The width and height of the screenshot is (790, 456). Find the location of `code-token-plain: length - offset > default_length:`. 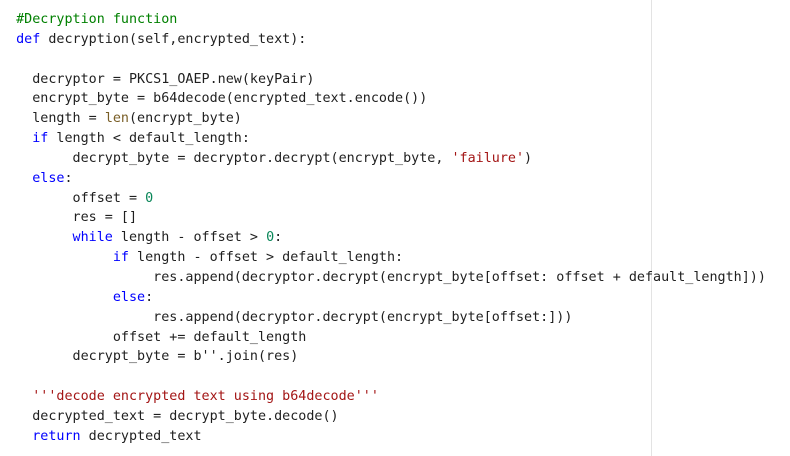

code-token-plain: length - offset > default_length: is located at coordinates (266, 258).